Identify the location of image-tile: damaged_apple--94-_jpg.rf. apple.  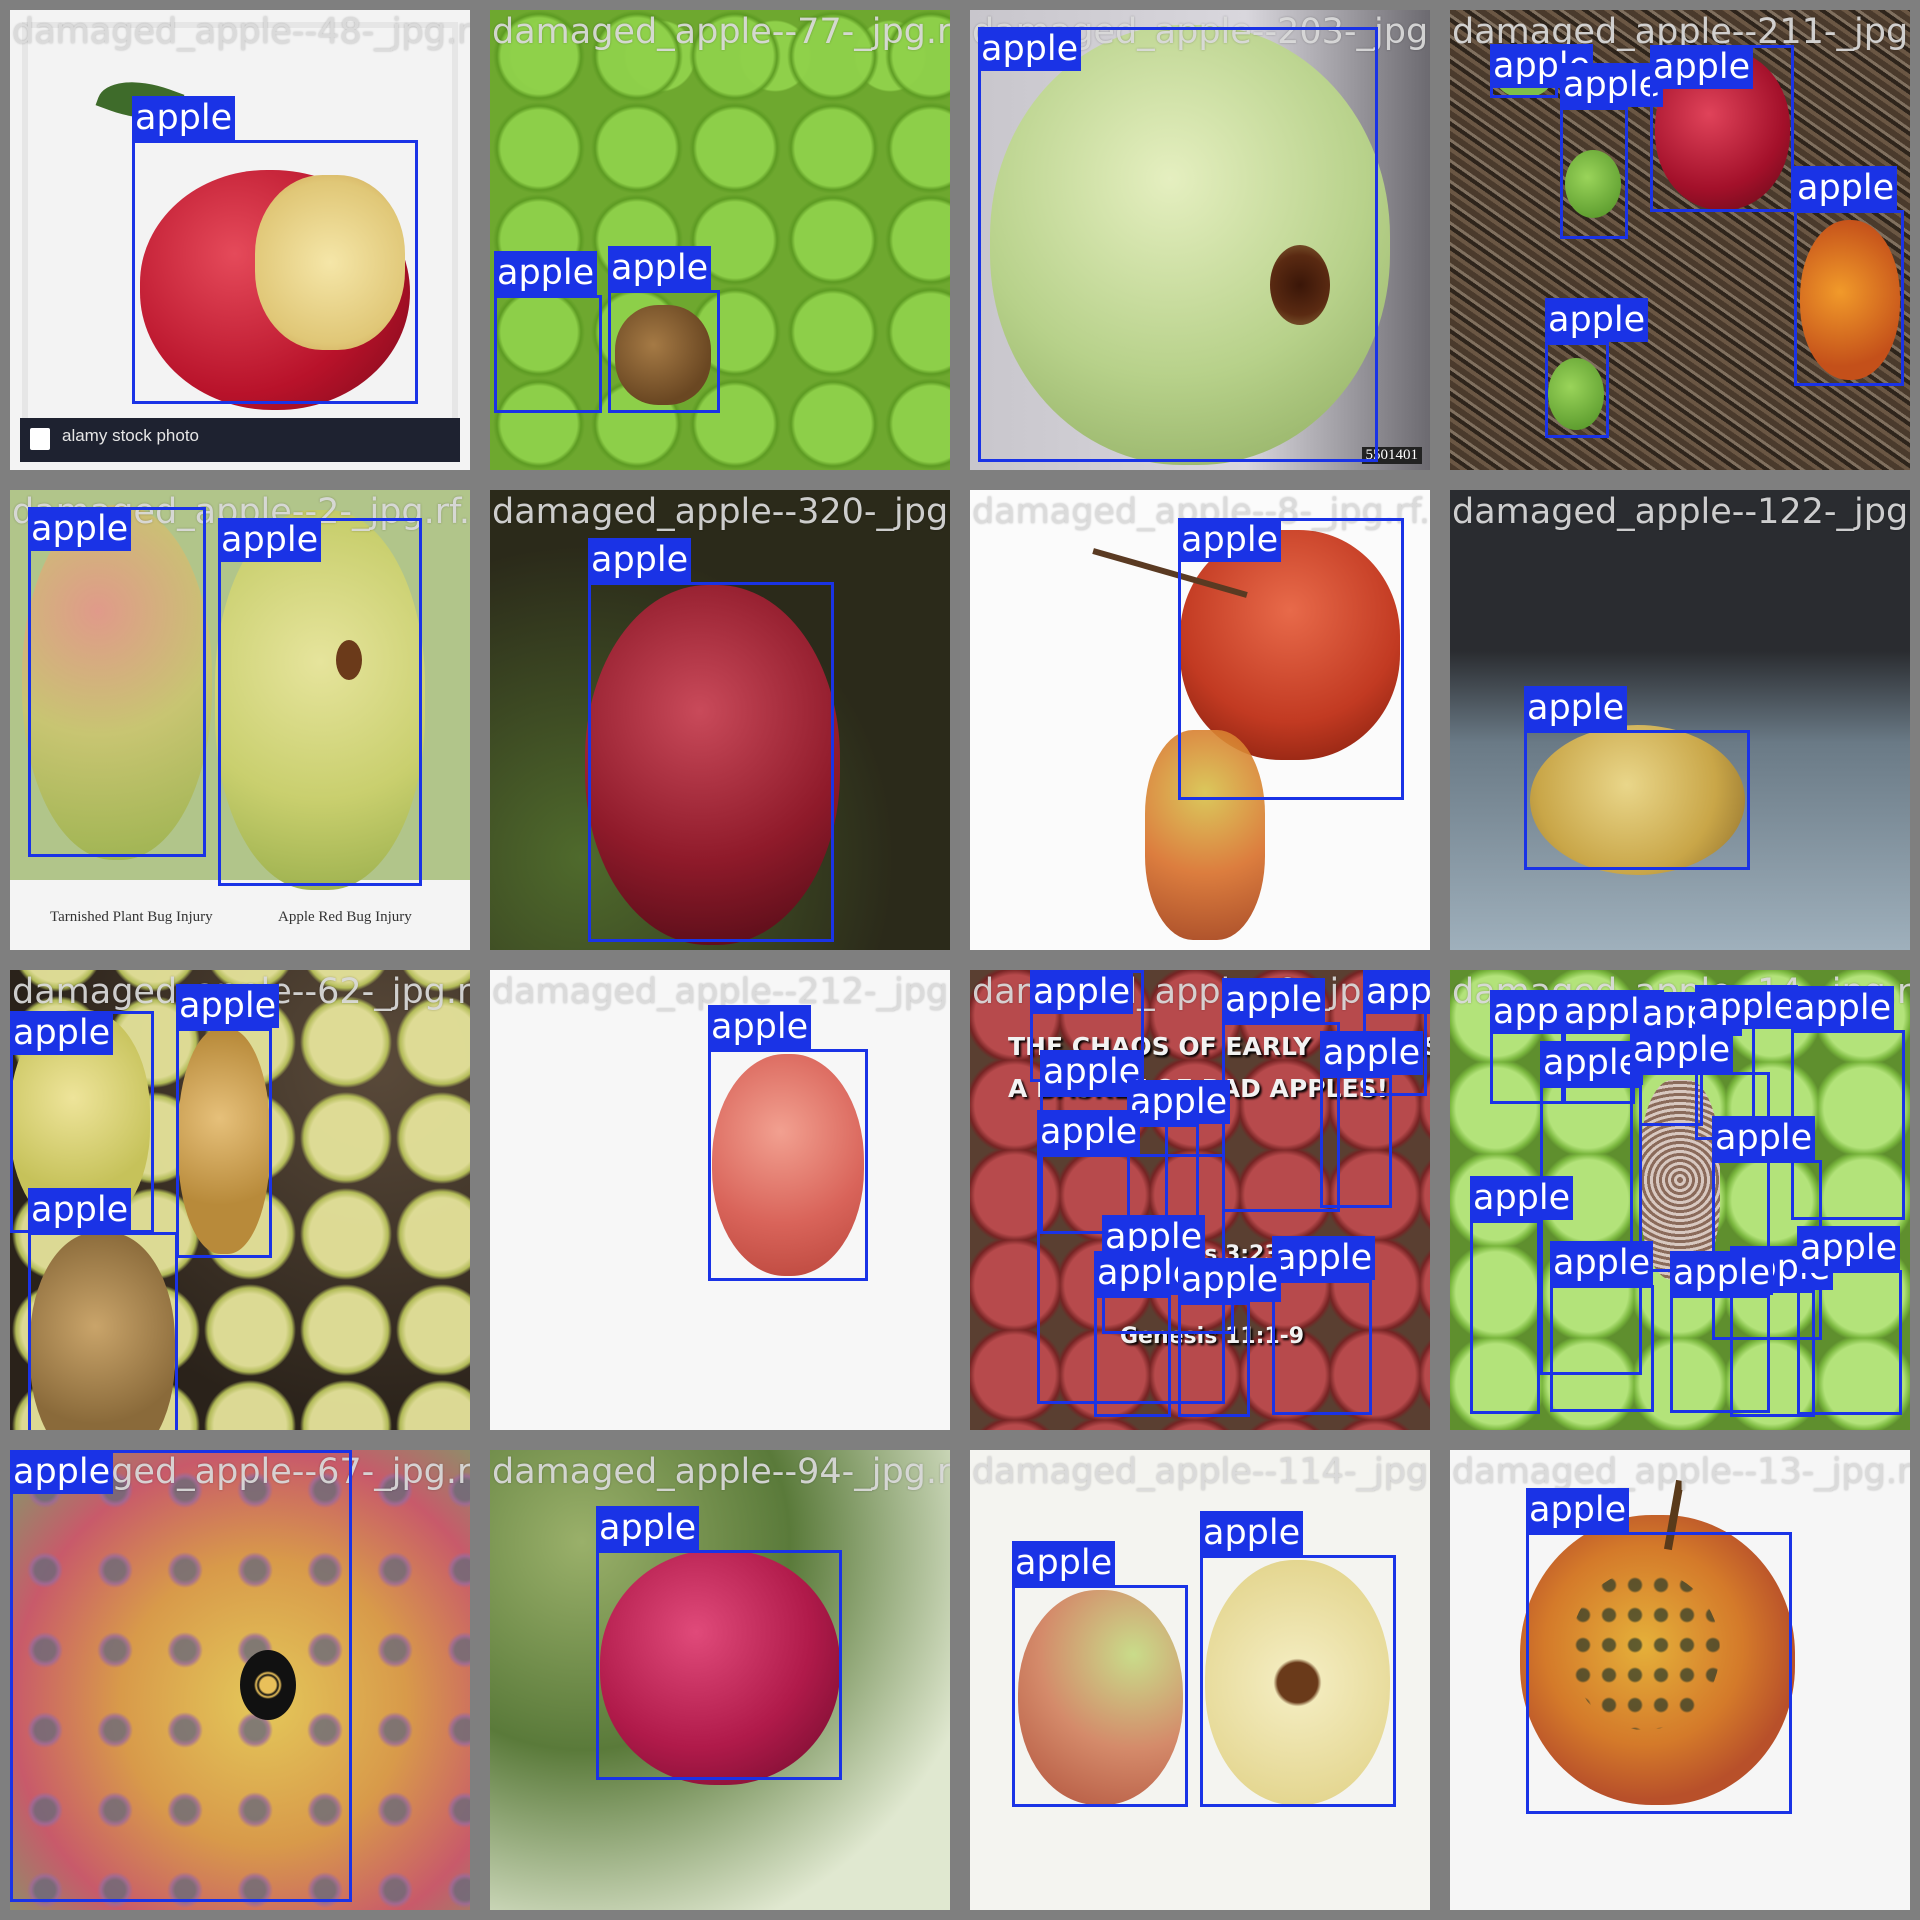
(720, 1680).